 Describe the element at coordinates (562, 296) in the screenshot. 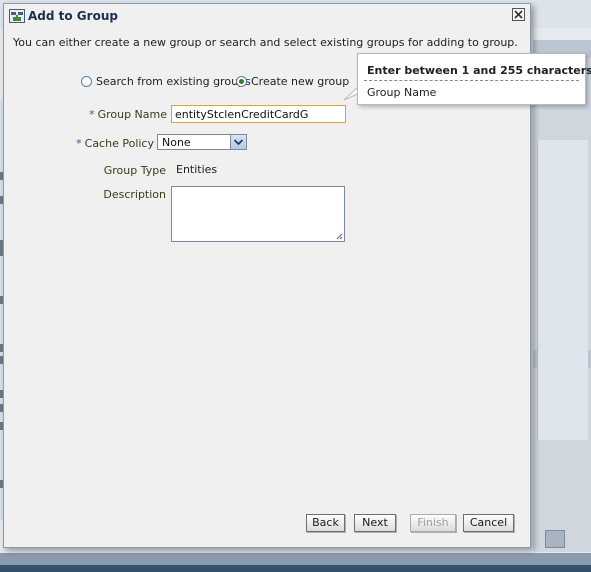

I see `background-right-panel` at that location.